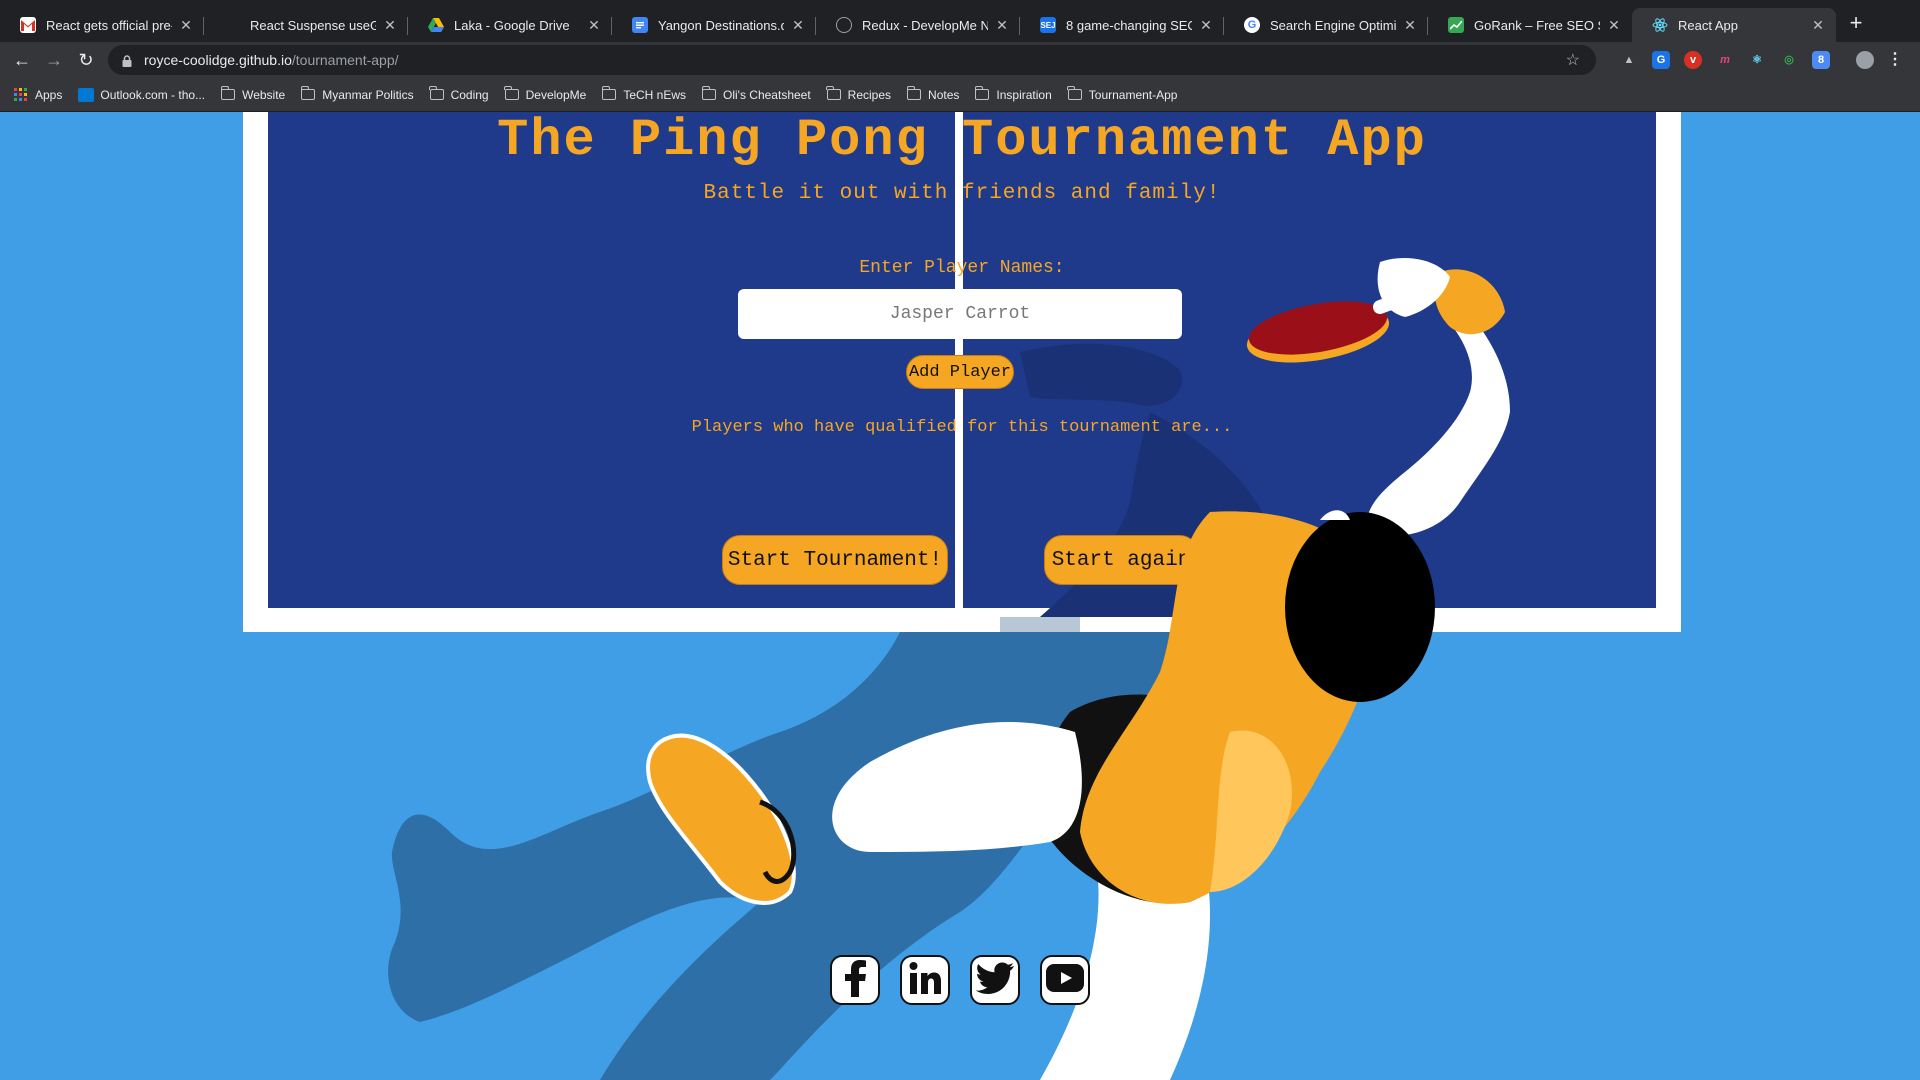 The width and height of the screenshot is (1920, 1080). Describe the element at coordinates (1122, 25) in the screenshot. I see `tab-seo-trends: SEJ 8 game-changing SEO tre ✕` at that location.